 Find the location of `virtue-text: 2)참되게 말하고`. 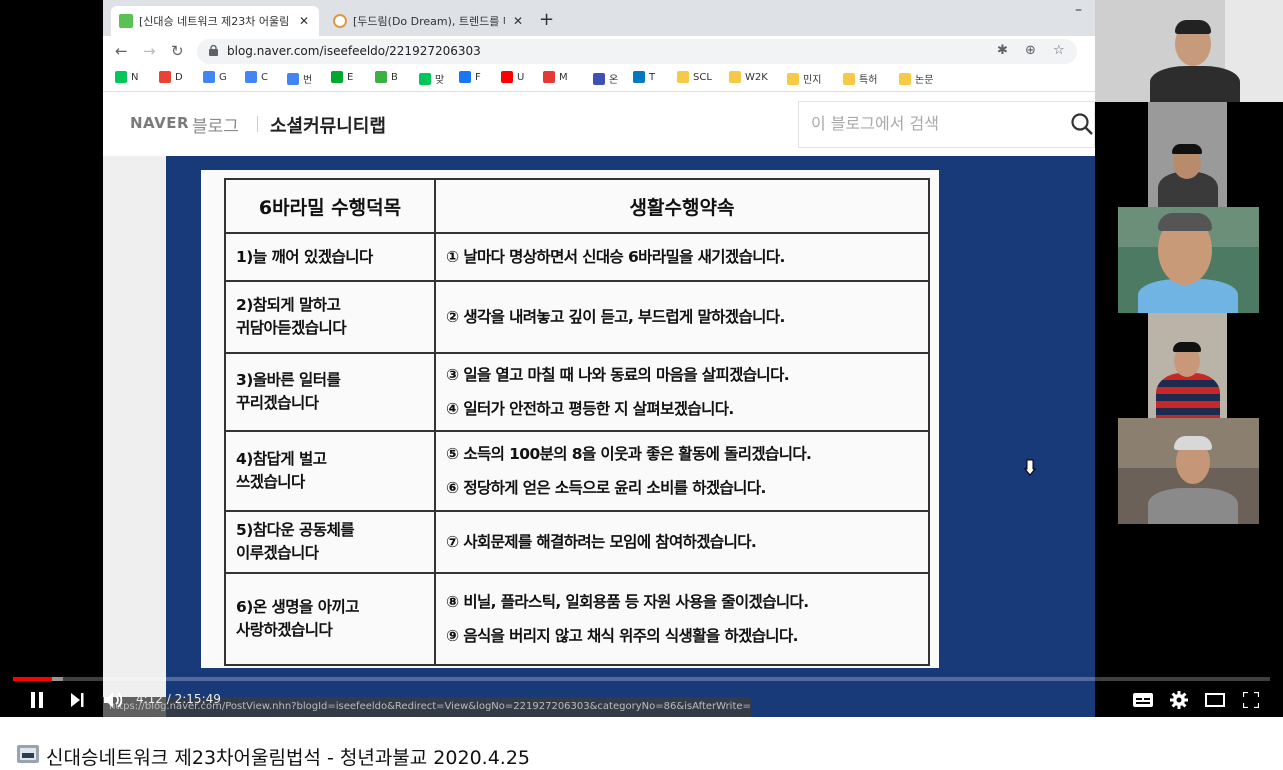

virtue-text: 2)참되게 말하고 is located at coordinates (288, 305).